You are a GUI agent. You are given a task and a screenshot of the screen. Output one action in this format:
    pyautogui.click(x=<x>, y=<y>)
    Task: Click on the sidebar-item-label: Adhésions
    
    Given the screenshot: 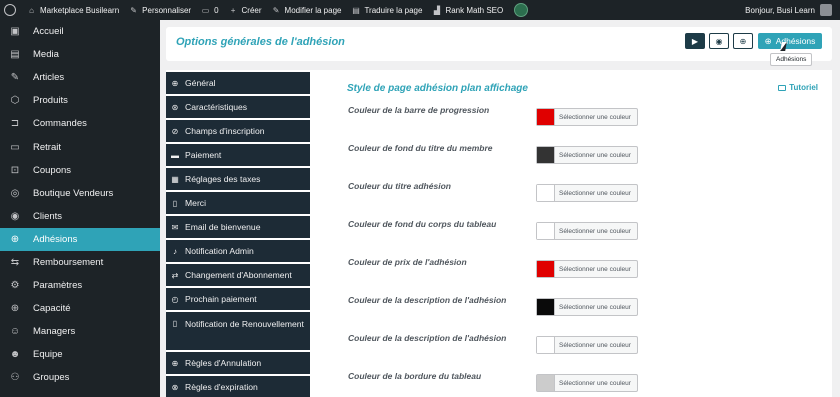 What is the action you would take?
    pyautogui.click(x=55, y=239)
    